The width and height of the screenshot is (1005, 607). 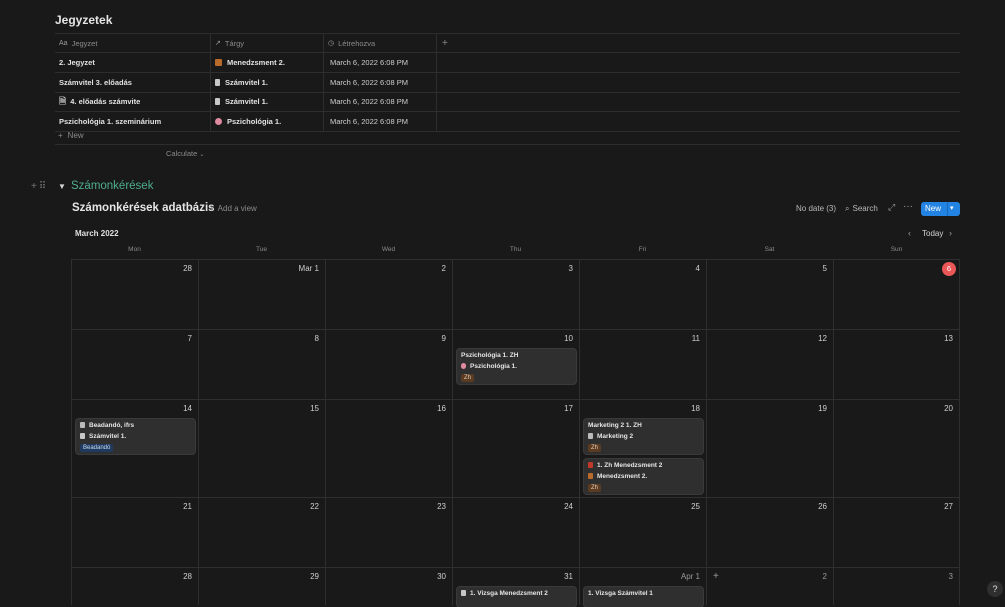 I want to click on add-column-button: +, so click(x=447, y=43).